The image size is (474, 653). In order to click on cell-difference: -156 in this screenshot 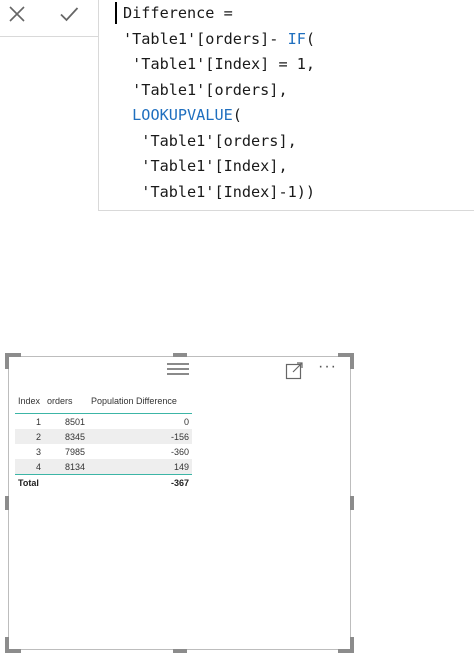, I will do `click(140, 436)`.